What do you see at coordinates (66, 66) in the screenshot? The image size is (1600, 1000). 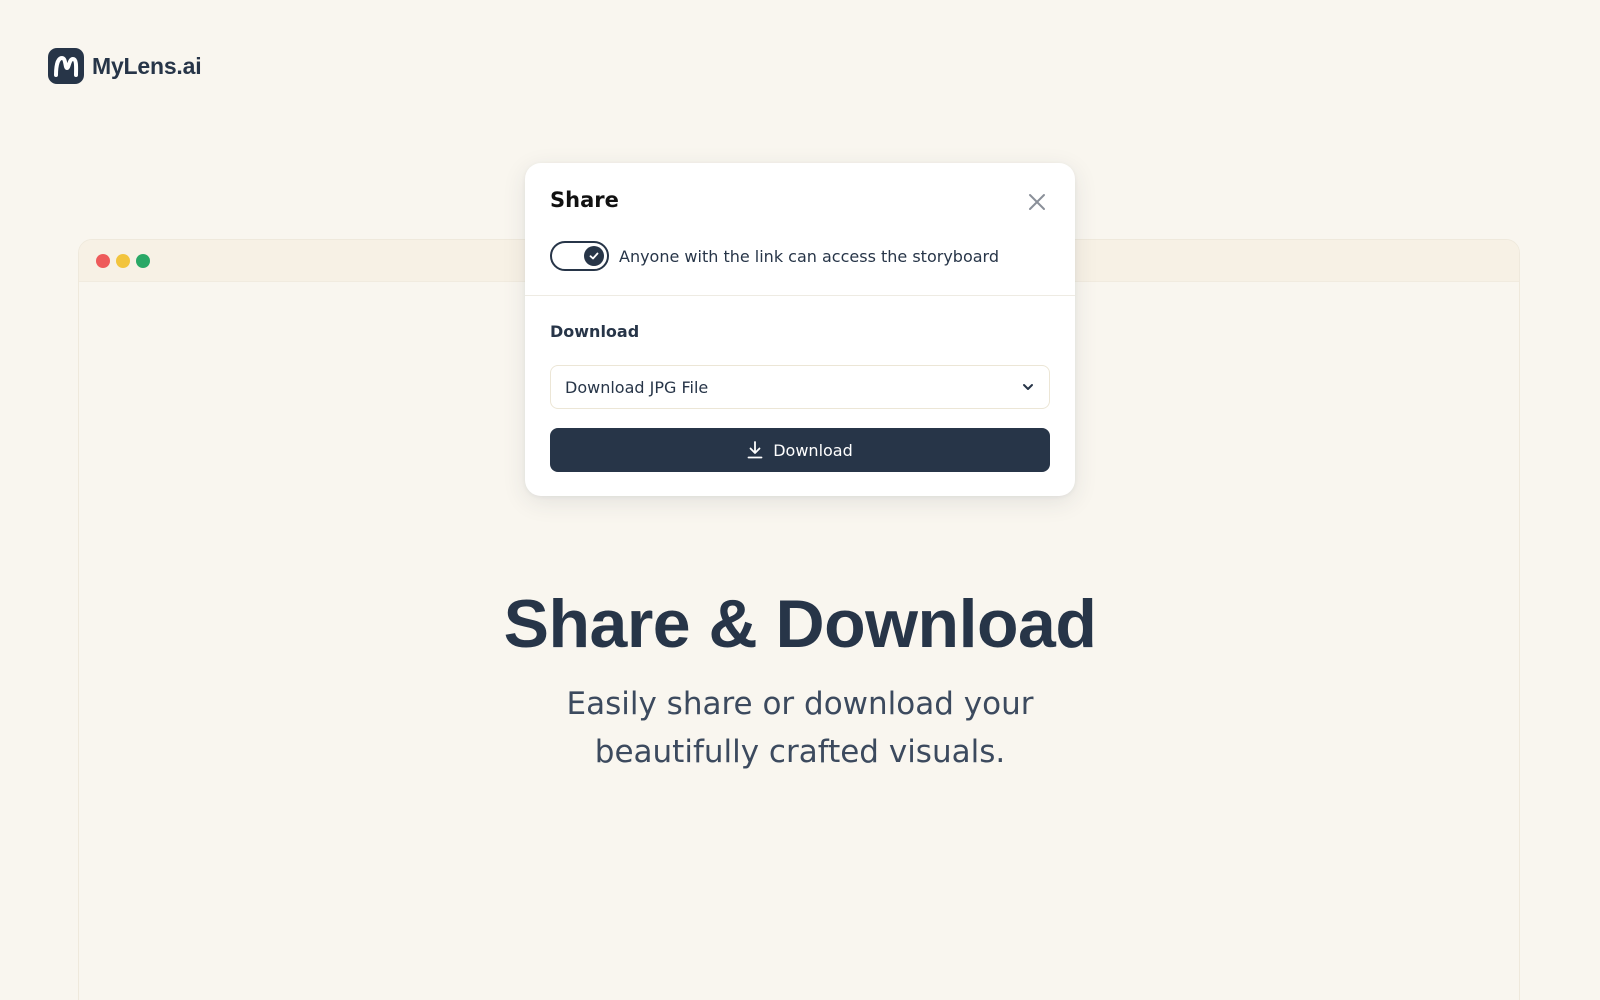 I see `mylens-m-icon` at bounding box center [66, 66].